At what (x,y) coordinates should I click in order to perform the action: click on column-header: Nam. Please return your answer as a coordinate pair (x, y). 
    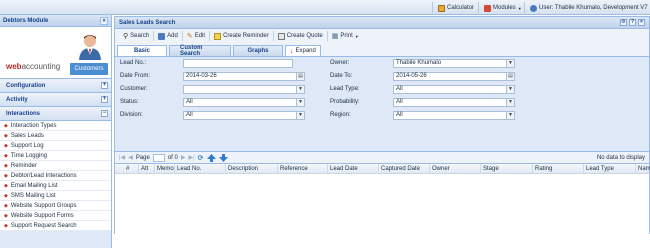
    Looking at the image, I should click on (642, 169).